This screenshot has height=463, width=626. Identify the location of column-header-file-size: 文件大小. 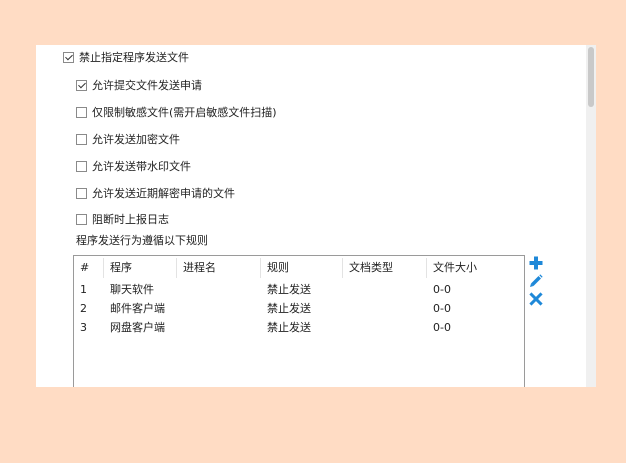
(475, 268).